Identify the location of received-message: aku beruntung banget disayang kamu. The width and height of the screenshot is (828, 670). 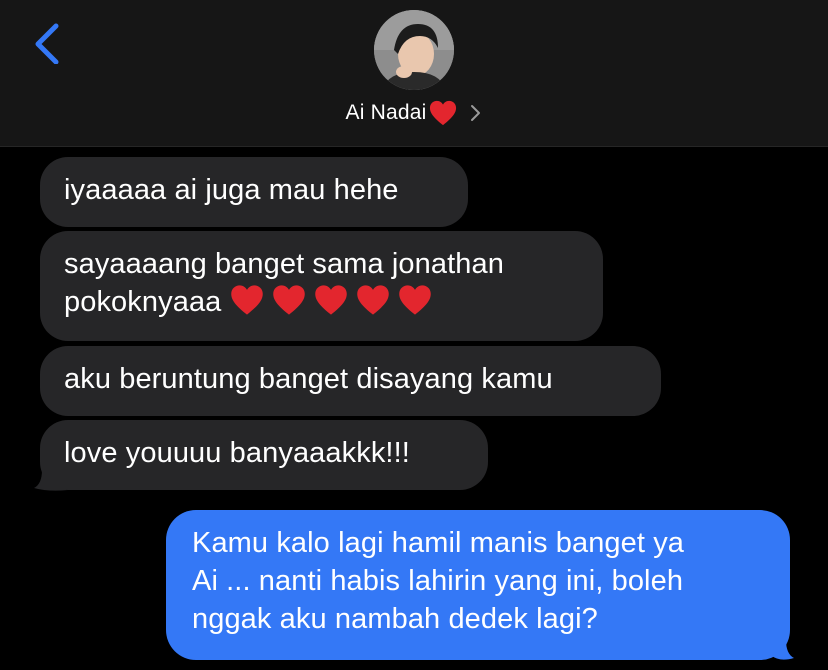
(350, 381).